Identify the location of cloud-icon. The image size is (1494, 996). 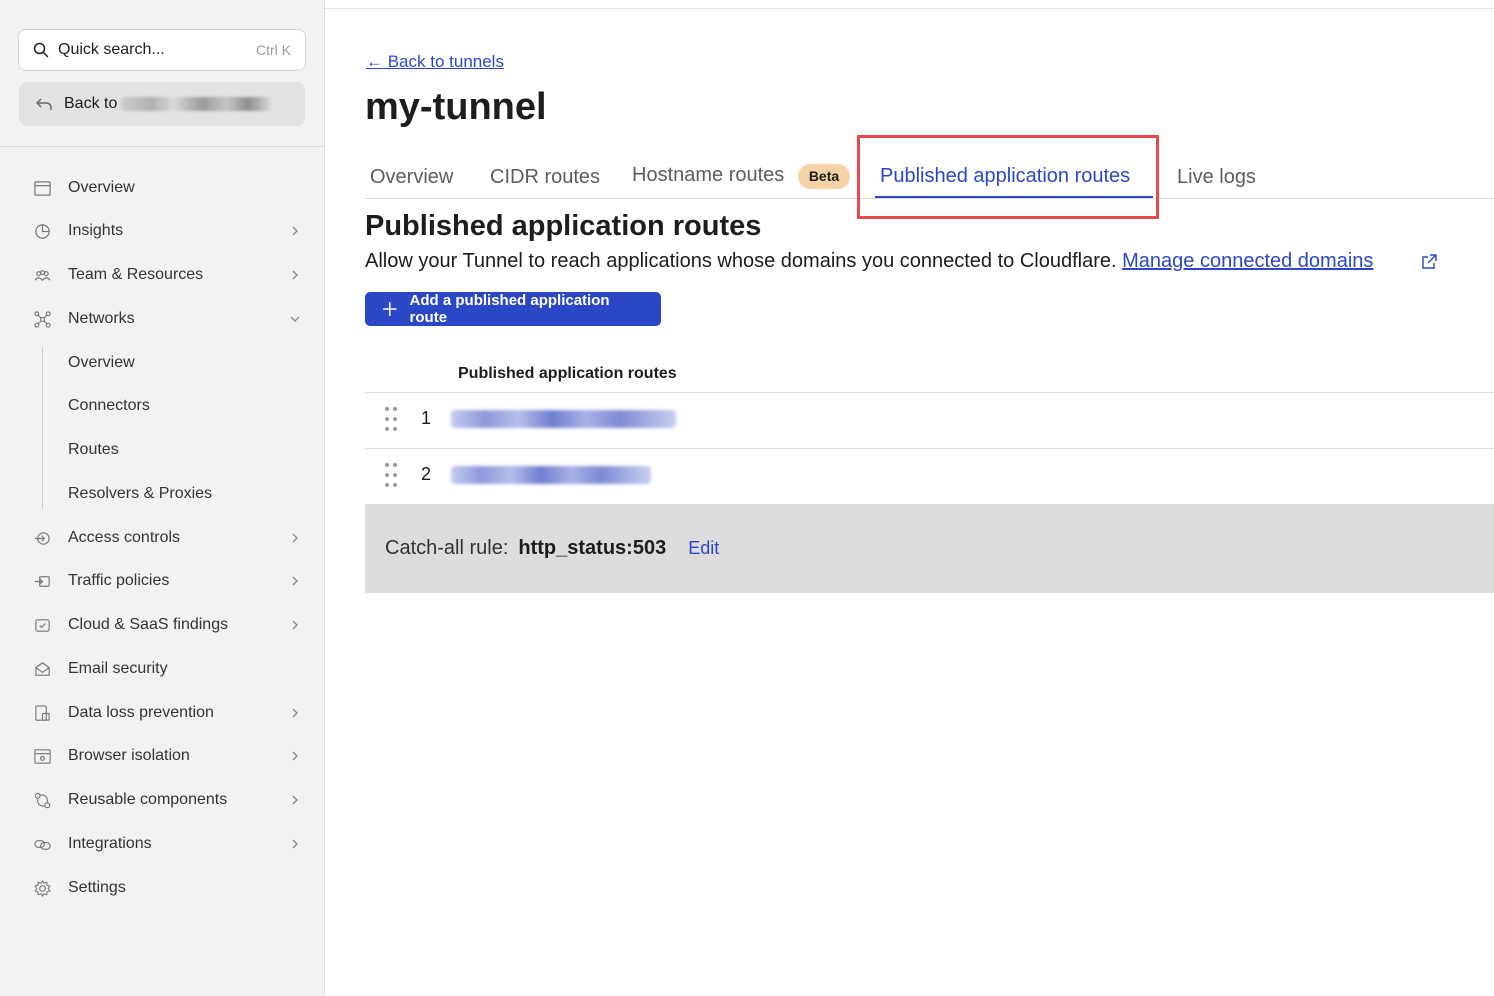
(42, 625).